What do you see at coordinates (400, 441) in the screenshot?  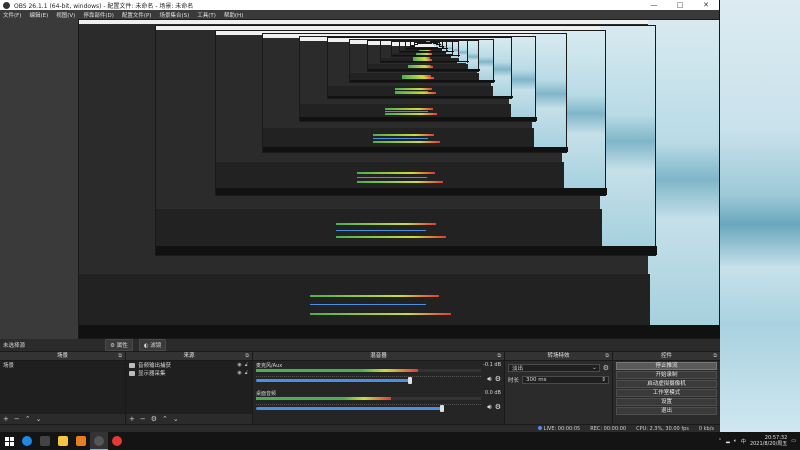 I see `windows-taskbar: ⌃ ▂ 🔈︎ 中 20:57:32 2021/8/20/周五 ▭` at bounding box center [400, 441].